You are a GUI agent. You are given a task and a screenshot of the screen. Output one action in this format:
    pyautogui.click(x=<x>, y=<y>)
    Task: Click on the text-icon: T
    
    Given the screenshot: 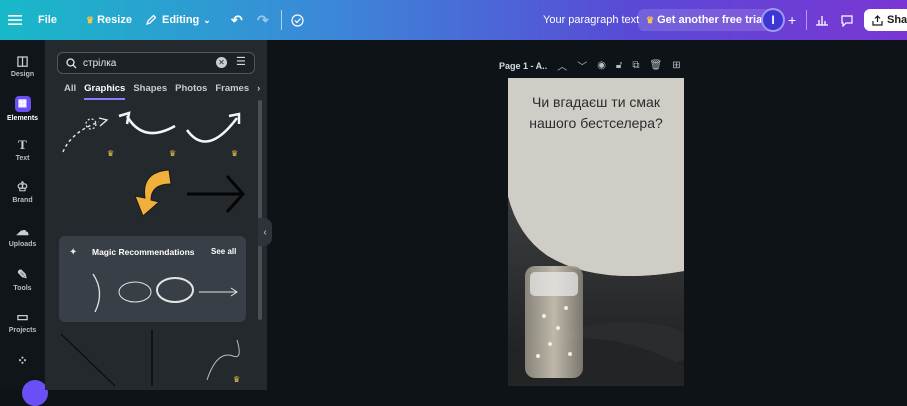 What is the action you would take?
    pyautogui.click(x=22, y=144)
    